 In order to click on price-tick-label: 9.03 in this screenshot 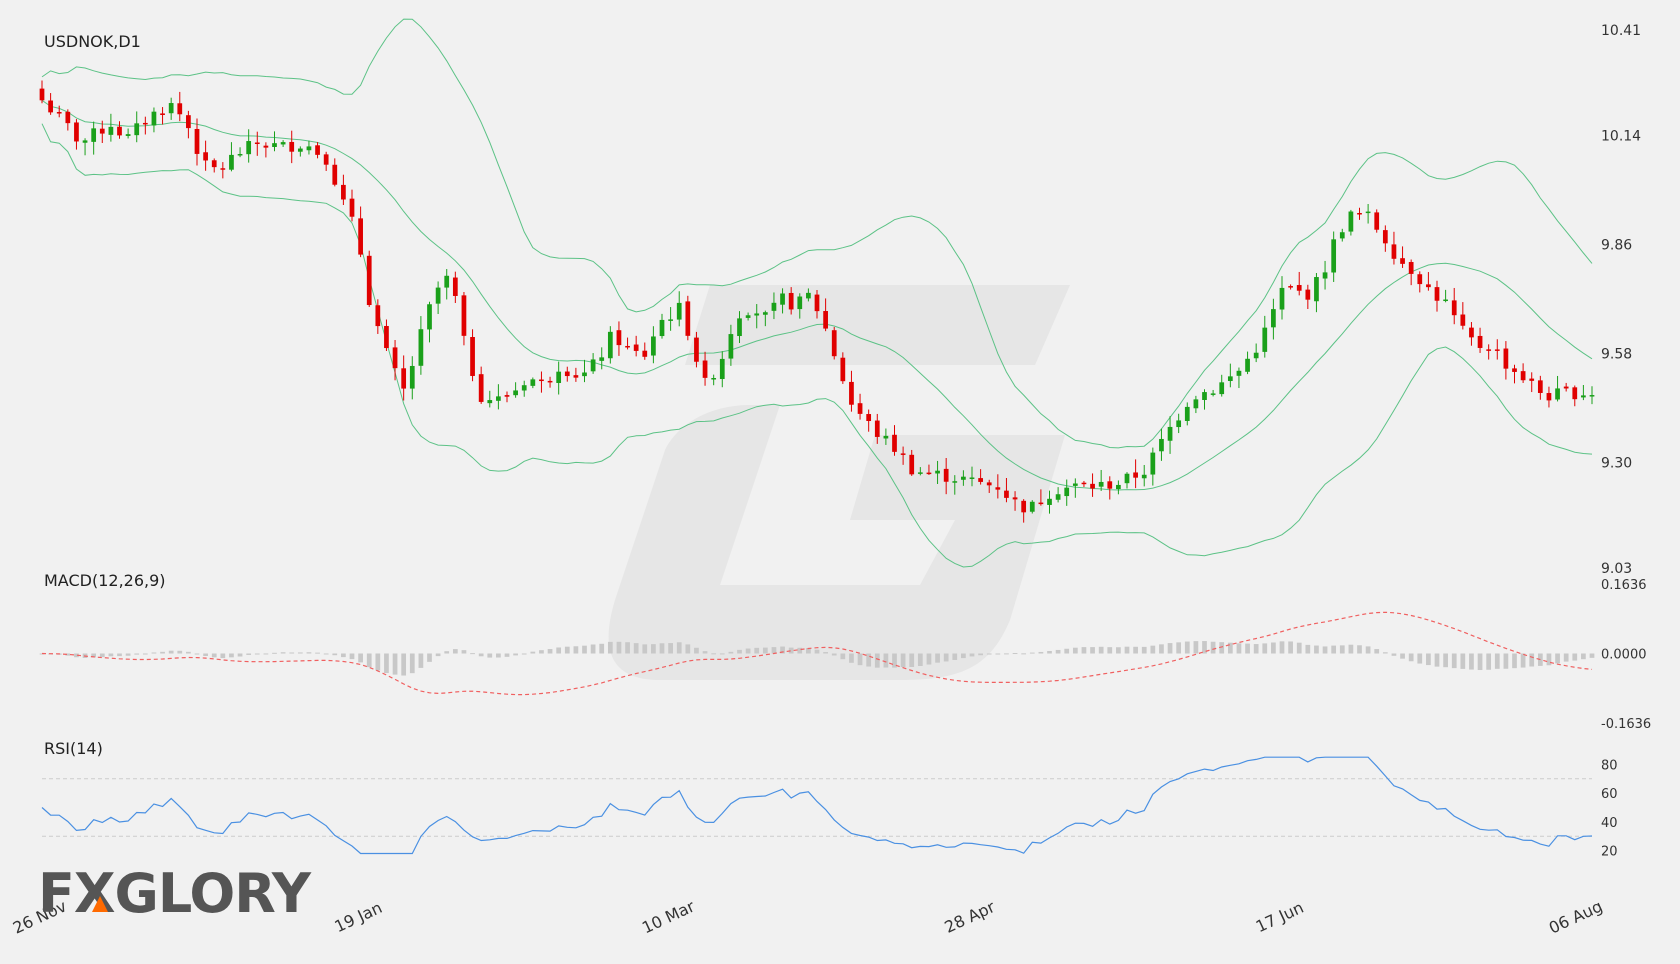, I will do `click(1616, 569)`.